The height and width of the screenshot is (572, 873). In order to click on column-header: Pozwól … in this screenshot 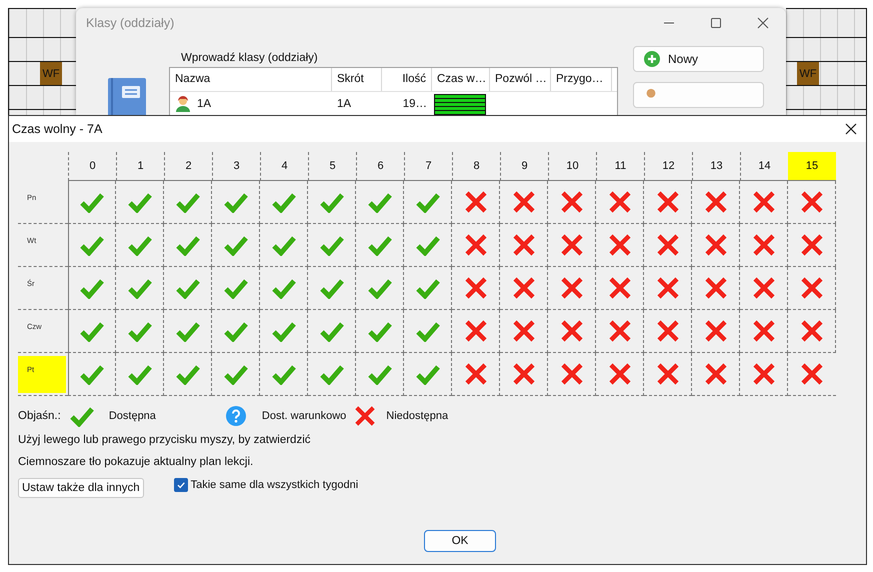, I will do `click(520, 79)`.